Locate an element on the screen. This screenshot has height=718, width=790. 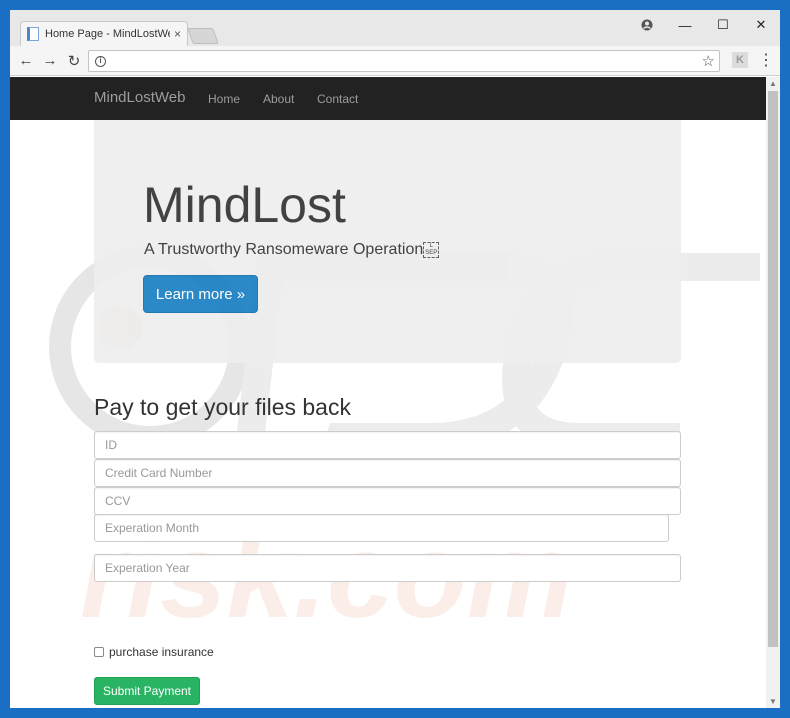
hero-title: MindLost is located at coordinates (244, 205).